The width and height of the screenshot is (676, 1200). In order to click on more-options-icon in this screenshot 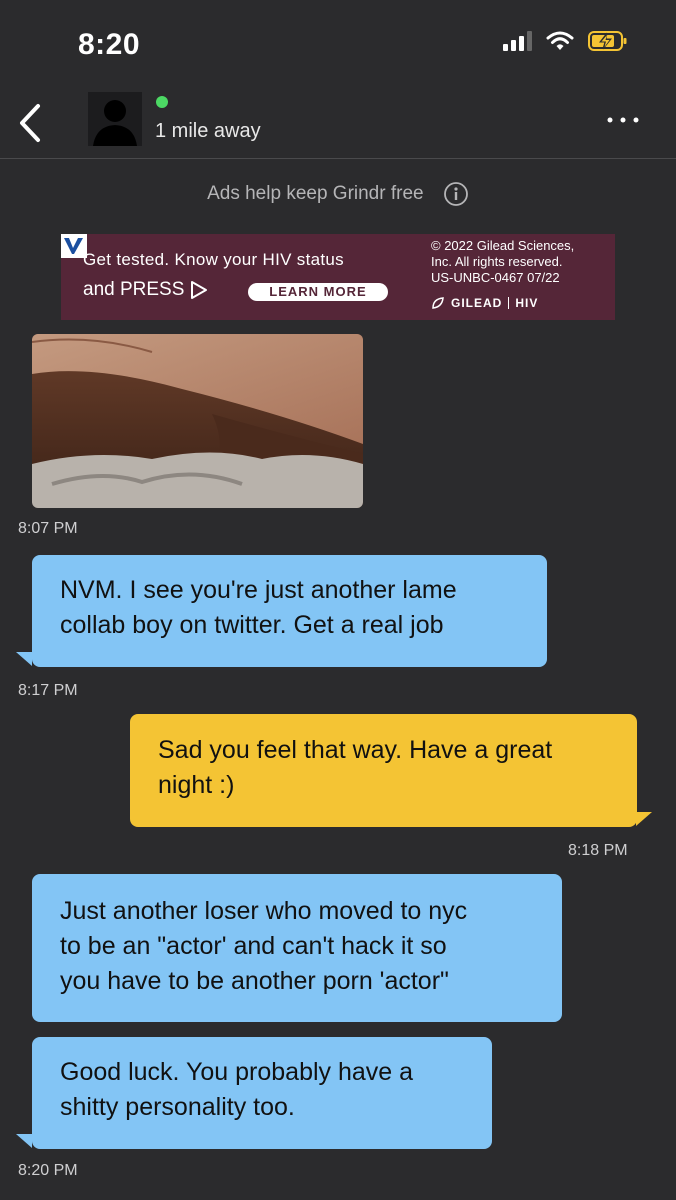, I will do `click(624, 120)`.